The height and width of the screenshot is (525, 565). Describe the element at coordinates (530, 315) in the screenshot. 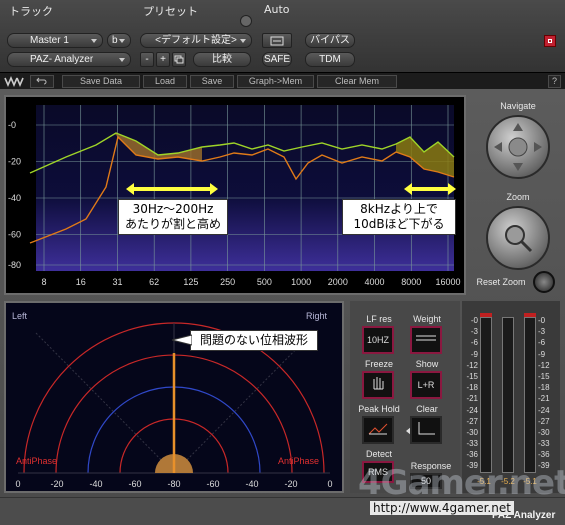

I see `meter-peak-right` at that location.